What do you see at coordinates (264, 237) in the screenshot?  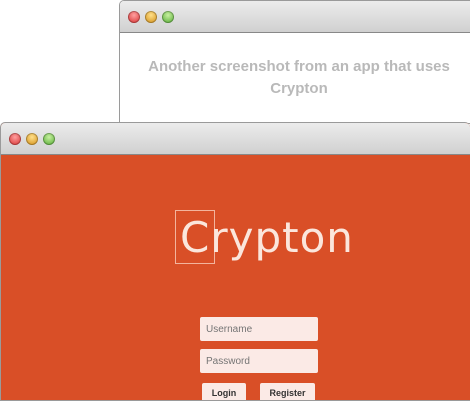 I see `crypton-logo: Crypton` at bounding box center [264, 237].